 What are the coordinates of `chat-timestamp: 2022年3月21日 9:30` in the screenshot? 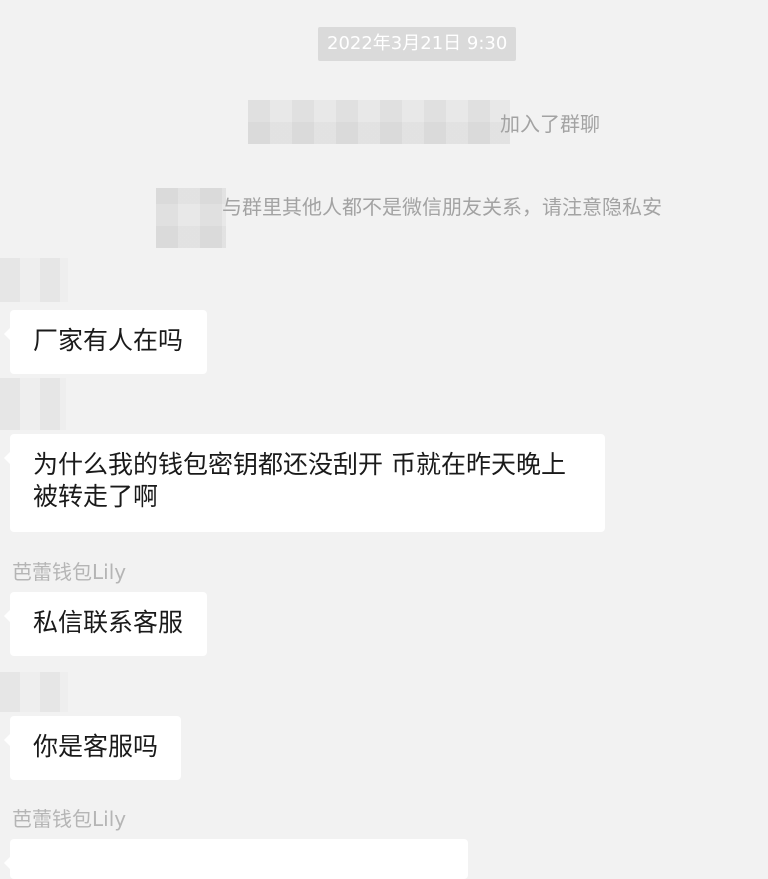 It's located at (417, 44).